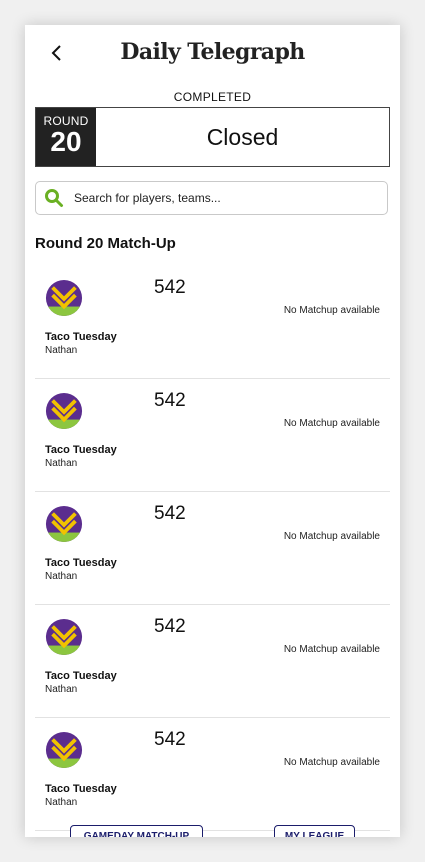  I want to click on round-state: Closed, so click(242, 136).